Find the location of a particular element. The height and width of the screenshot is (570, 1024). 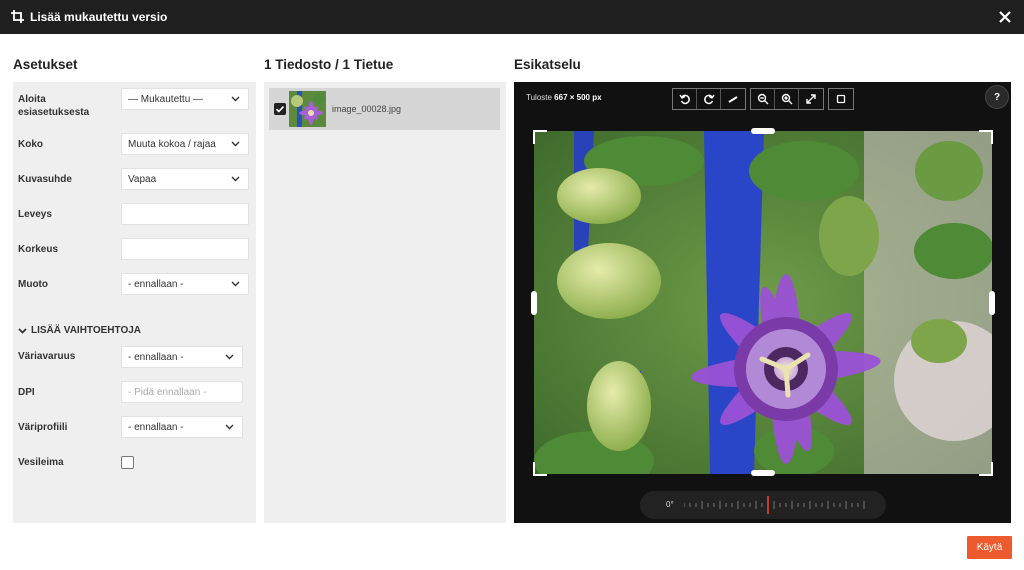

colorprofile-value: - ennallaan - is located at coordinates (156, 427).